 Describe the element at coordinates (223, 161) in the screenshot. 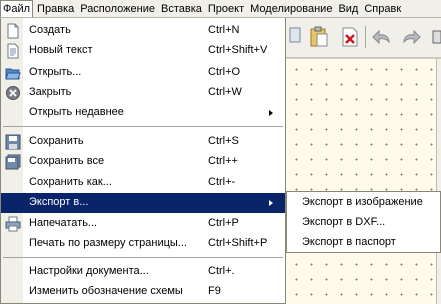

I see `menu-item-shortcut: Ctrl++` at that location.